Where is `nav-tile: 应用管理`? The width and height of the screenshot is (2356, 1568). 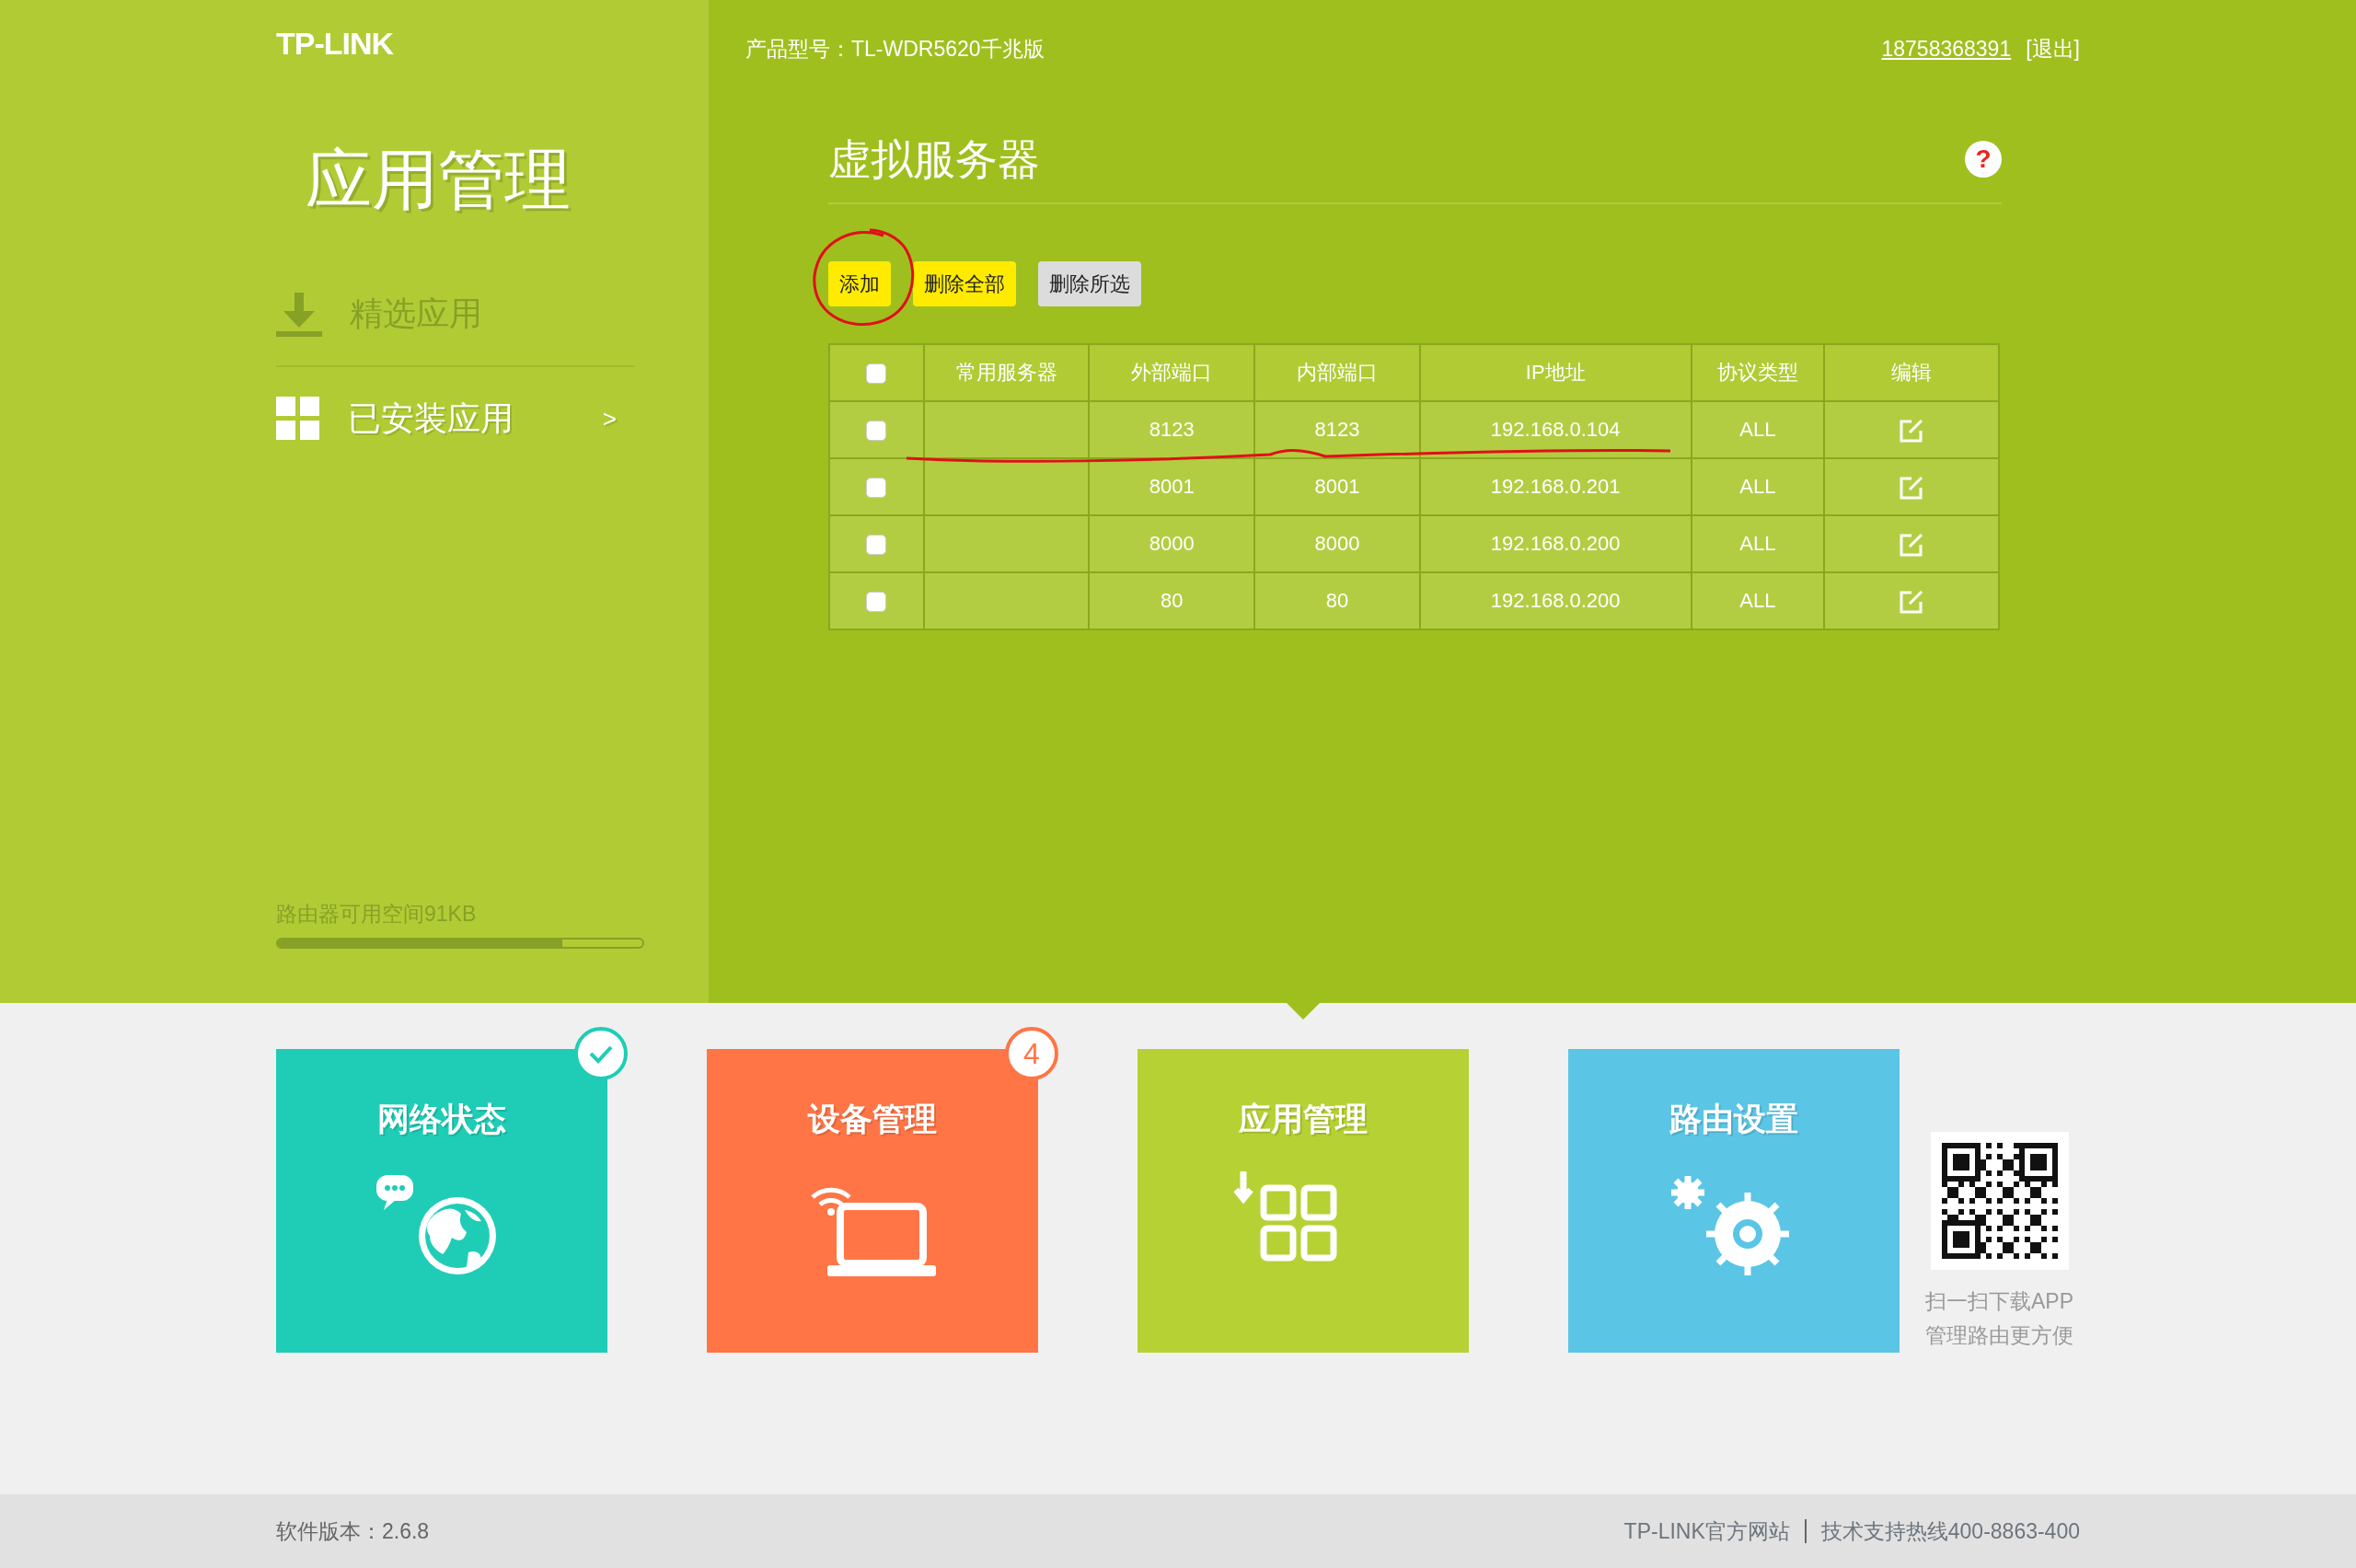 nav-tile: 应用管理 is located at coordinates (1303, 1201).